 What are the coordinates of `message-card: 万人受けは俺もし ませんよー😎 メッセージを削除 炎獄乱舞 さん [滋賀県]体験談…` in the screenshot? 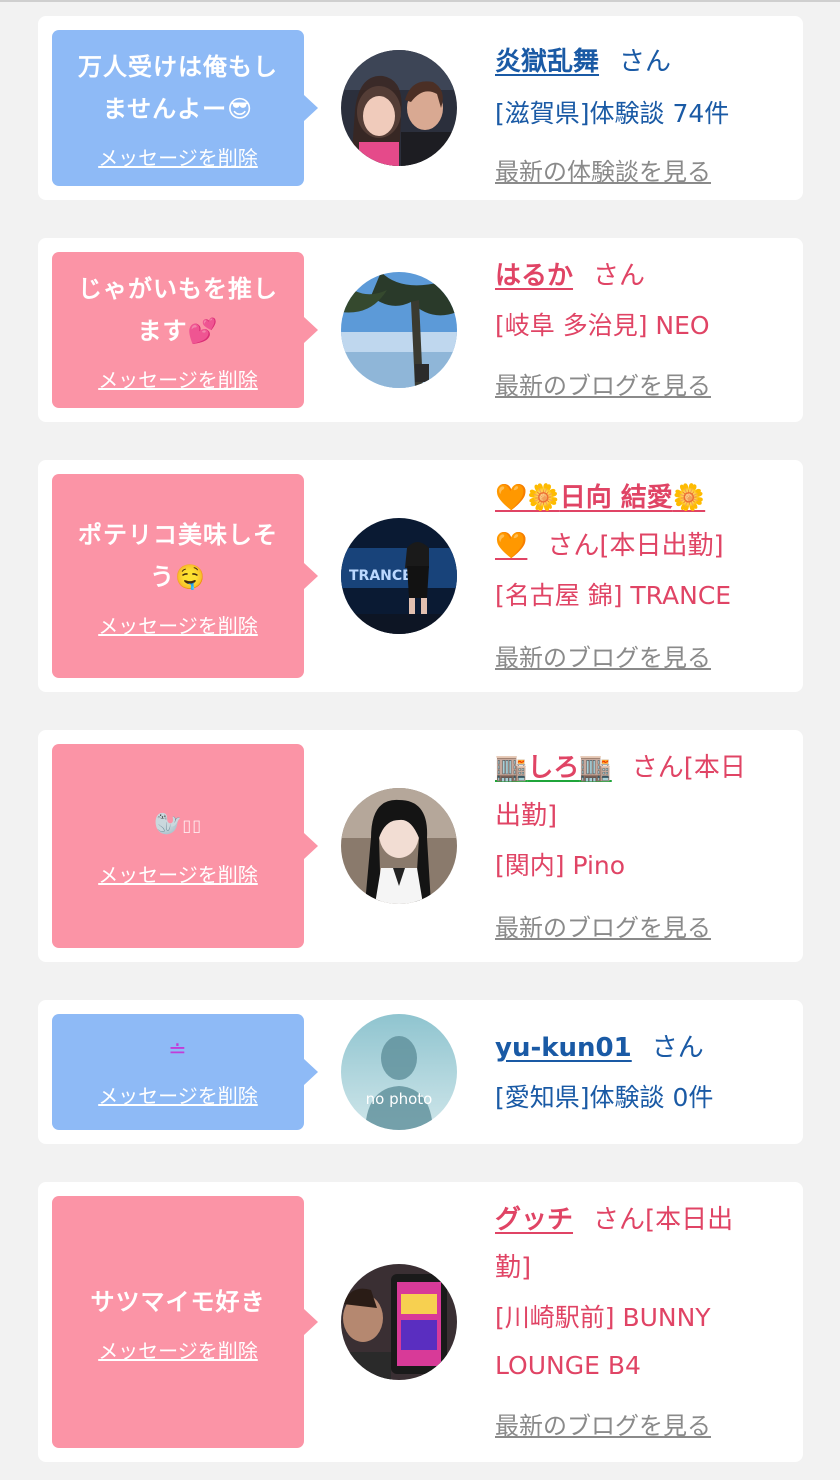 It's located at (420, 108).